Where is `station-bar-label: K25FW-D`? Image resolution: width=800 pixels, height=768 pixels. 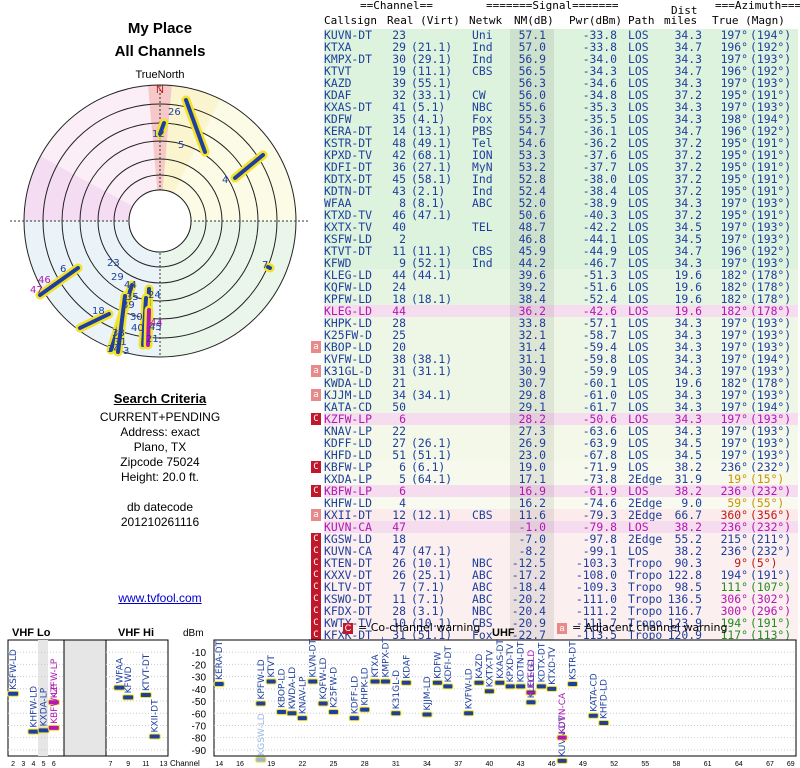 station-bar-label: K25FW-D is located at coordinates (335, 687).